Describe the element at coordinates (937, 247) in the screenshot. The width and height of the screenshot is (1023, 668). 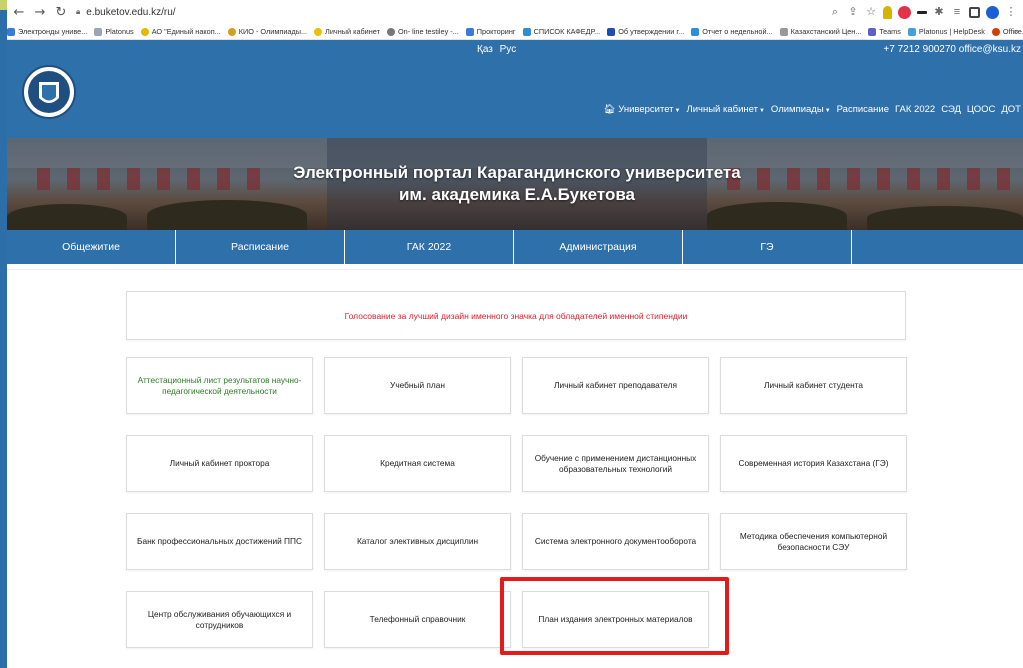
I see `menu-item-empty` at that location.